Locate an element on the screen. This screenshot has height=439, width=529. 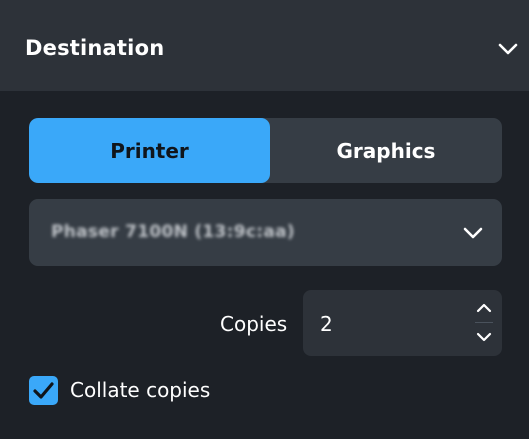
collate-copies-checkbox: Collate copies is located at coordinates (119, 390).